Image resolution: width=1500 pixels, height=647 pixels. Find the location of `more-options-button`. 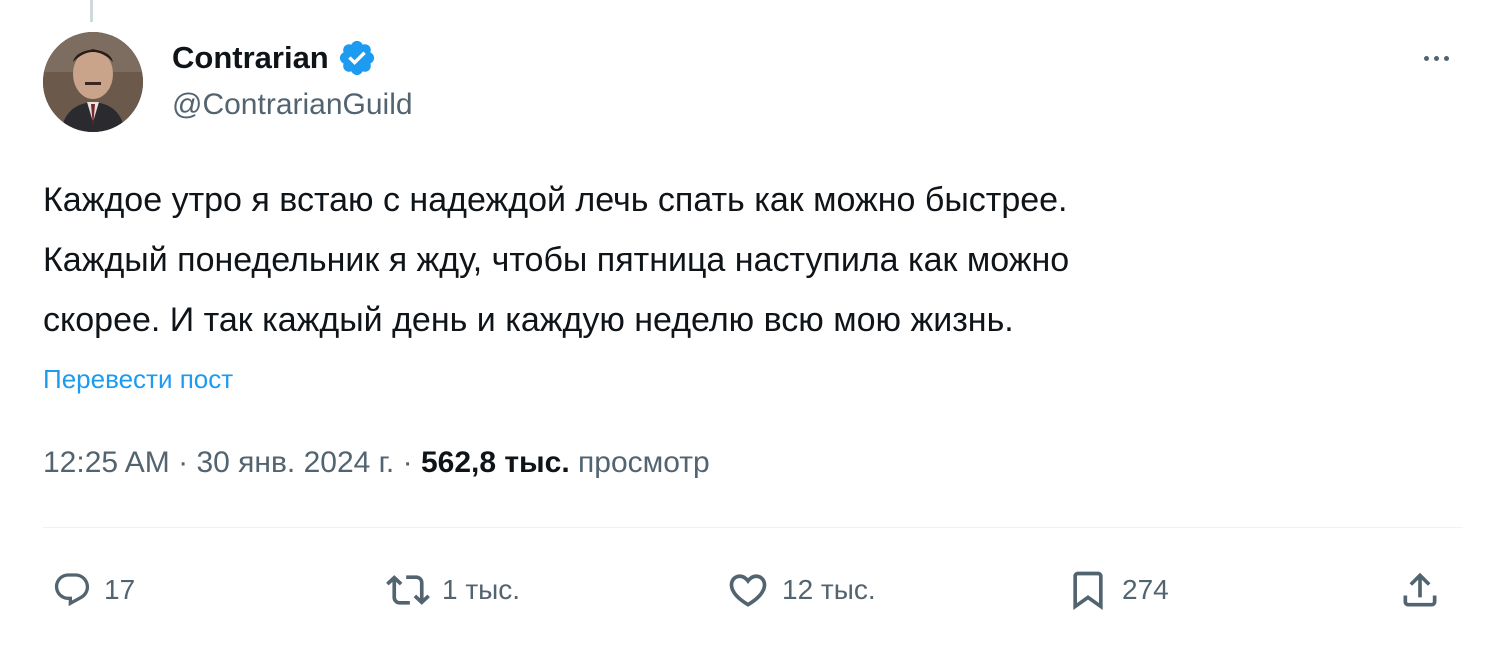

more-options-button is located at coordinates (1436, 58).